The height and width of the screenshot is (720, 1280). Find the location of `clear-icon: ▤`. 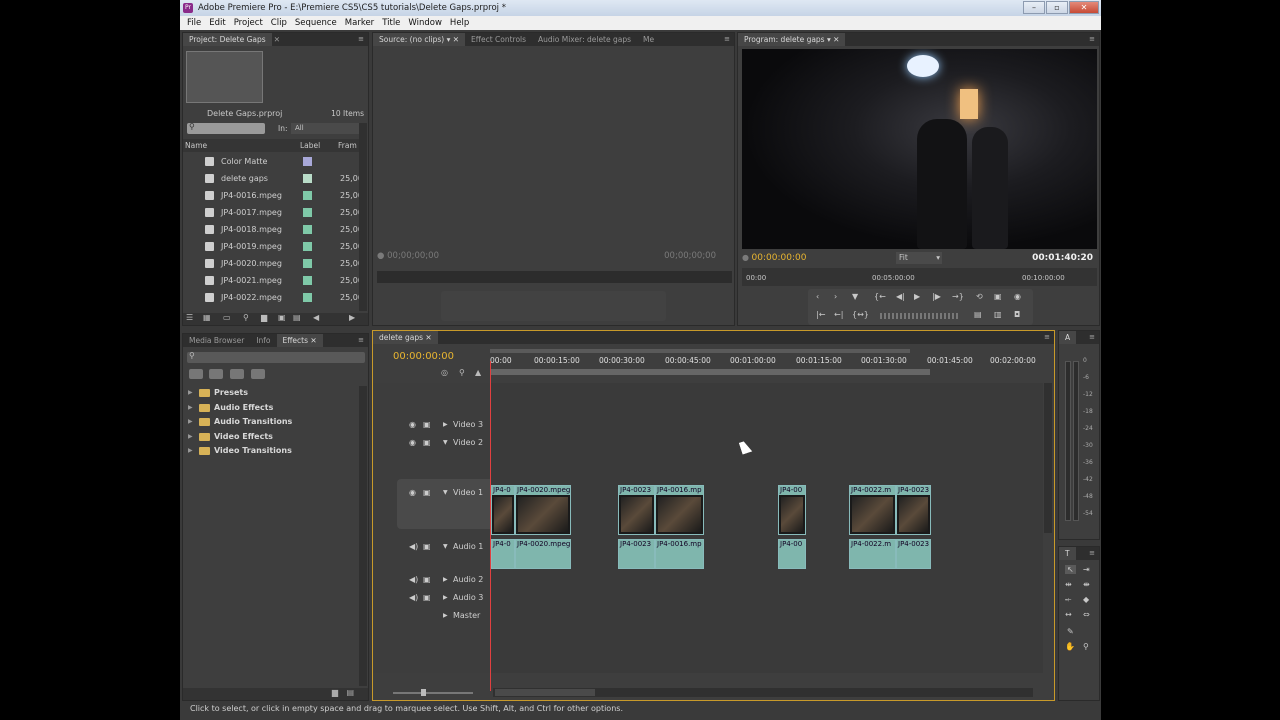

clear-icon: ▤ is located at coordinates (297, 317).